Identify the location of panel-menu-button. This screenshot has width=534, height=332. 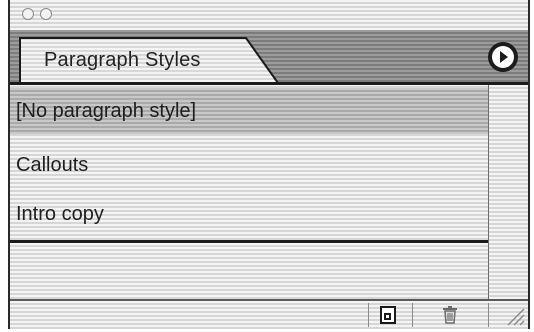
(503, 57).